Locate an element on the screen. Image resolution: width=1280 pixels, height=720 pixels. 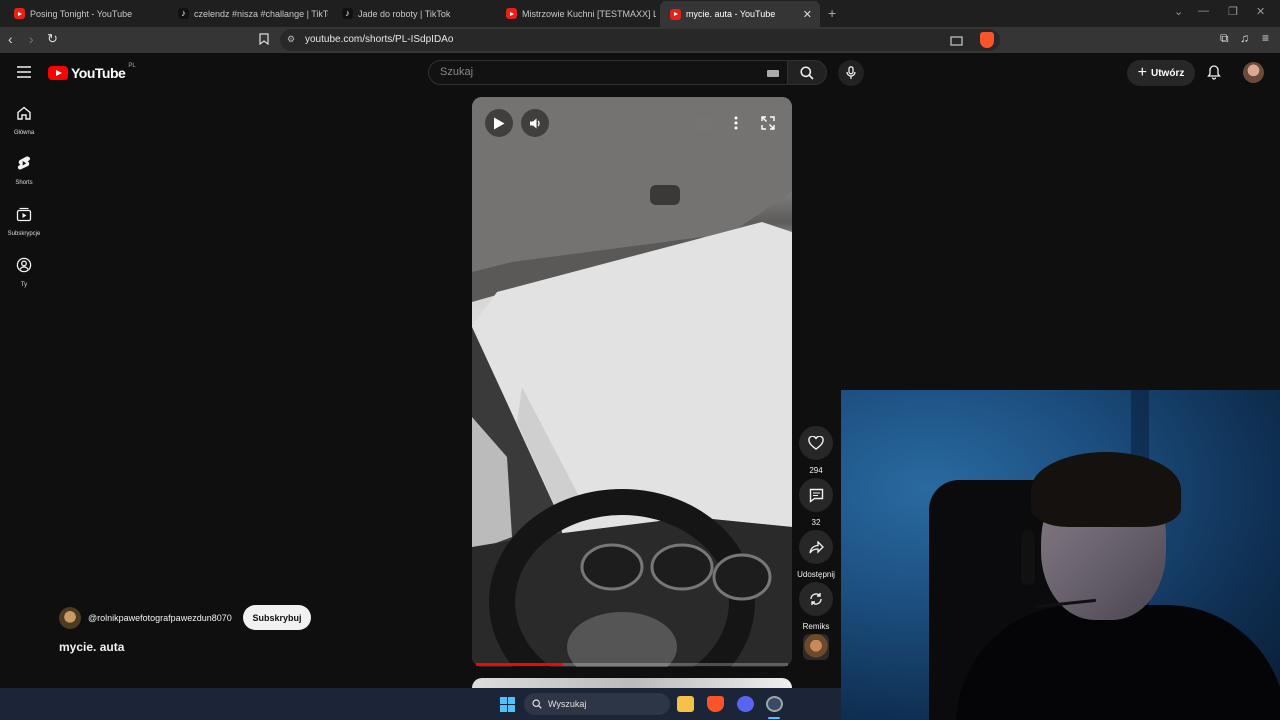
extensions-icon: ⧉ is located at coordinates (1224, 38).